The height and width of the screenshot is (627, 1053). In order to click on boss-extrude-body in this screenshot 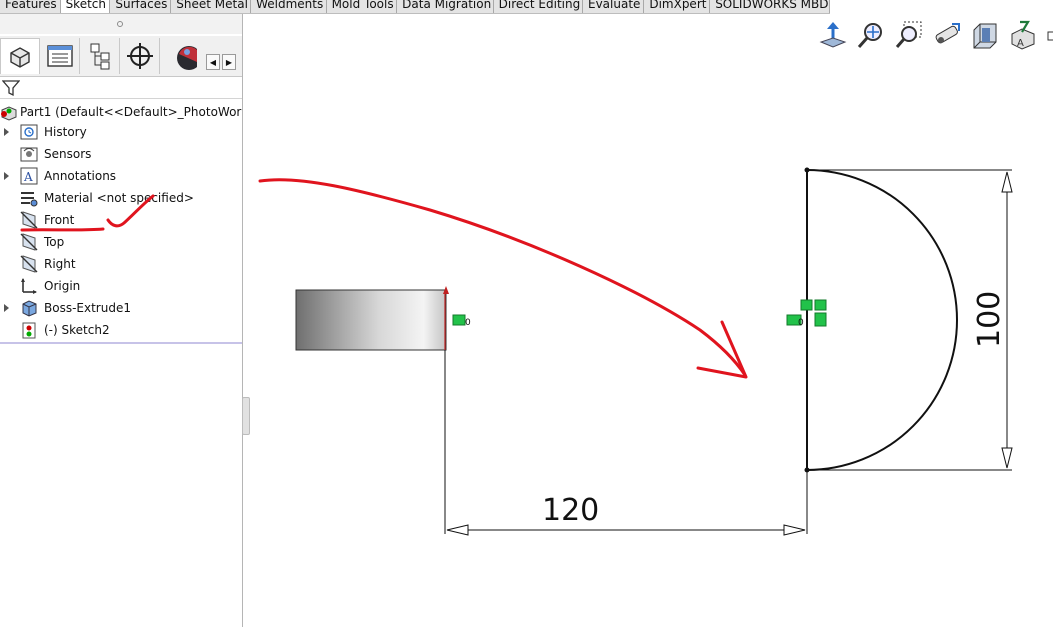, I will do `click(371, 320)`.